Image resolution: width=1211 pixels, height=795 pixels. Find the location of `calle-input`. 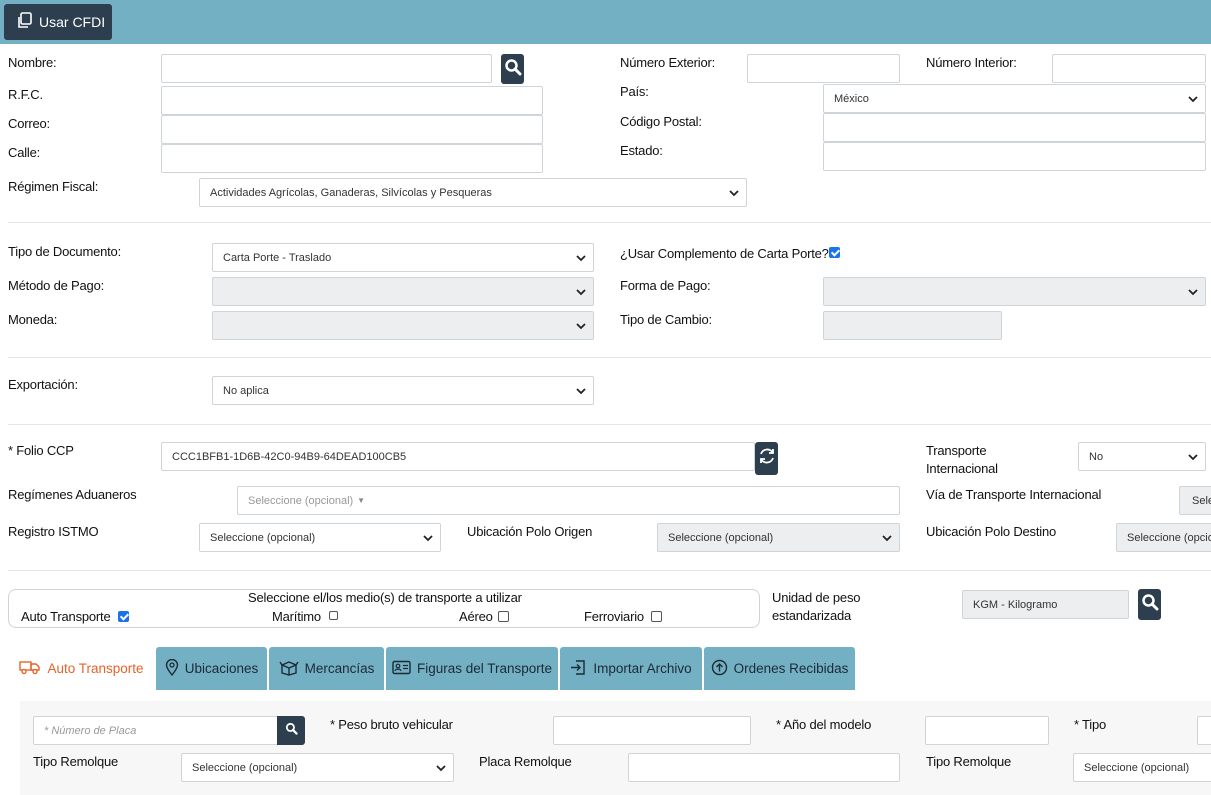

calle-input is located at coordinates (352, 158).